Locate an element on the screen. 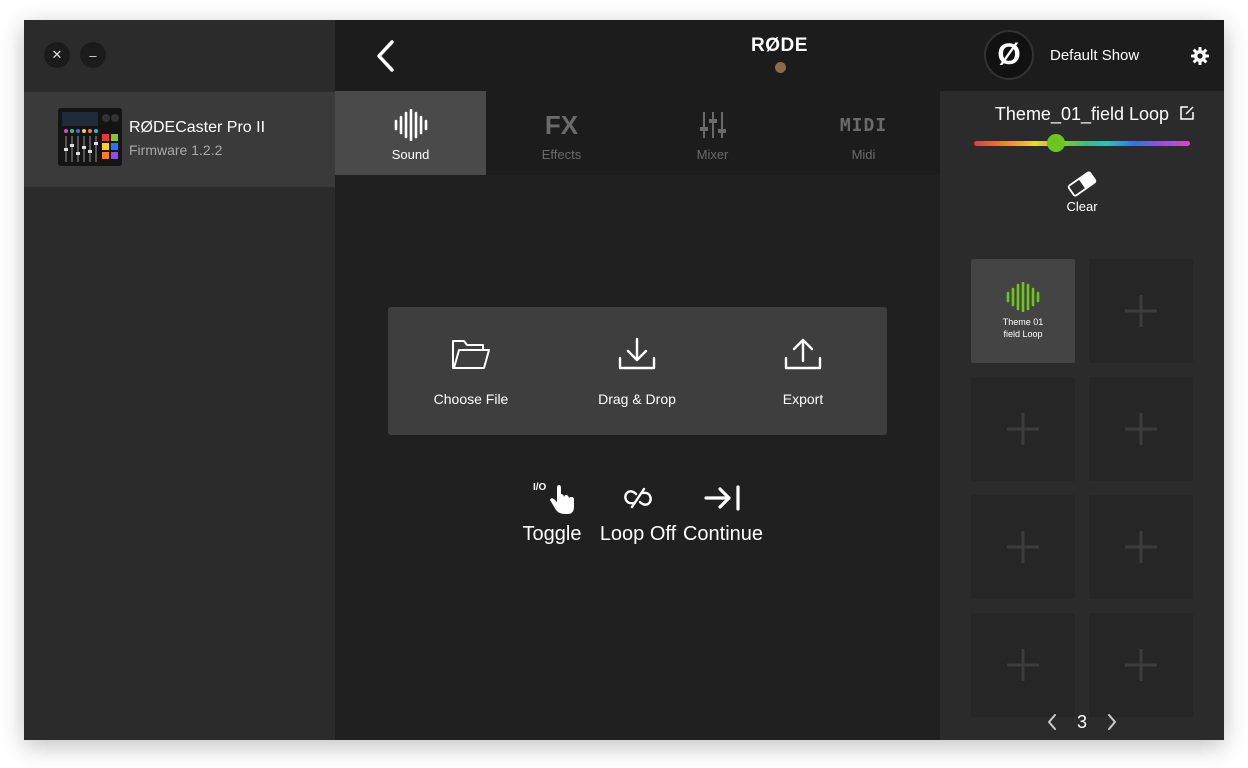 Image resolution: width=1248 pixels, height=768 pixels. color-slider is located at coordinates (1082, 143).